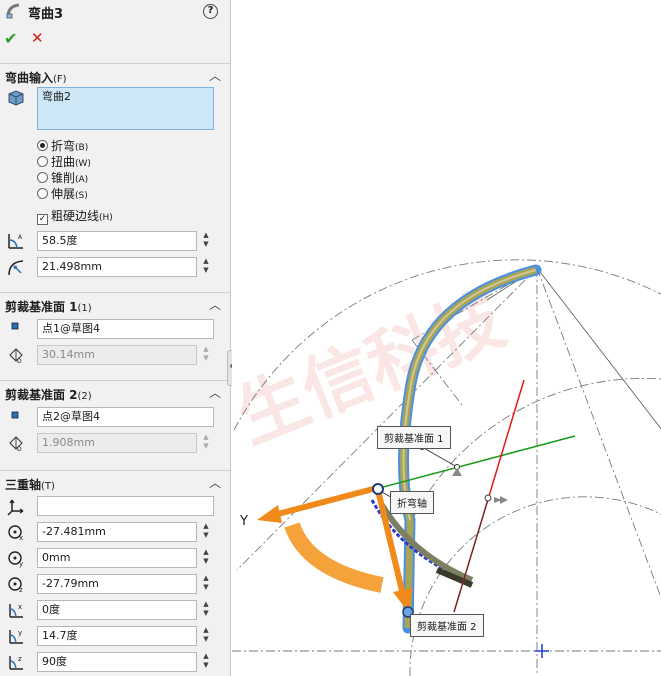 This screenshot has height=676, width=661. I want to click on y-position-icon: y, so click(17, 558).